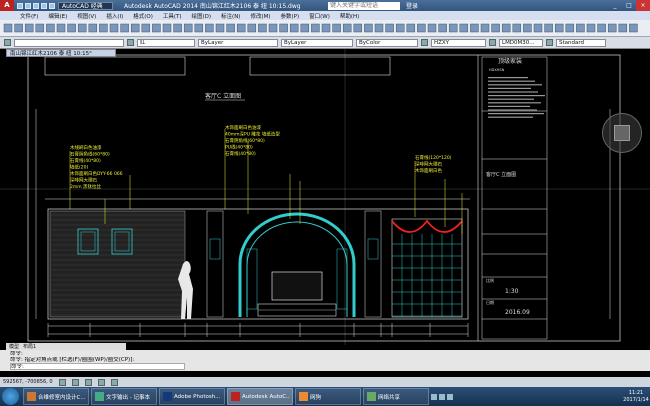 This screenshot has height=406, width=650. I want to click on note-center-0: 木饰面刷白色油漆, so click(243, 127).